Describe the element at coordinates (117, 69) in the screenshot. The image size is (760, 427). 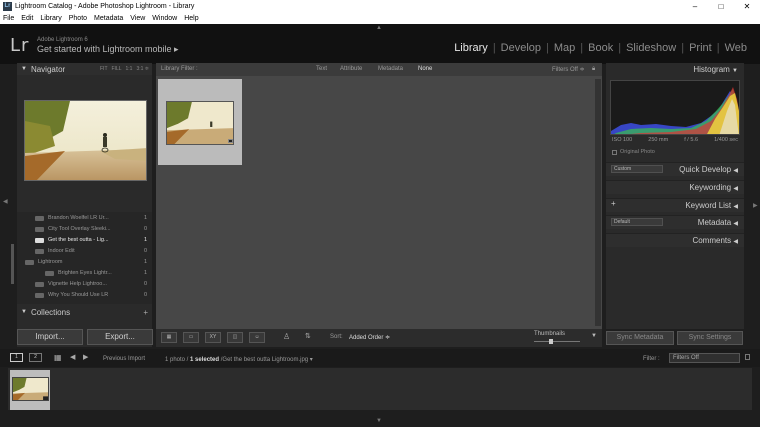
I see `zoom-fill: FILL` at that location.